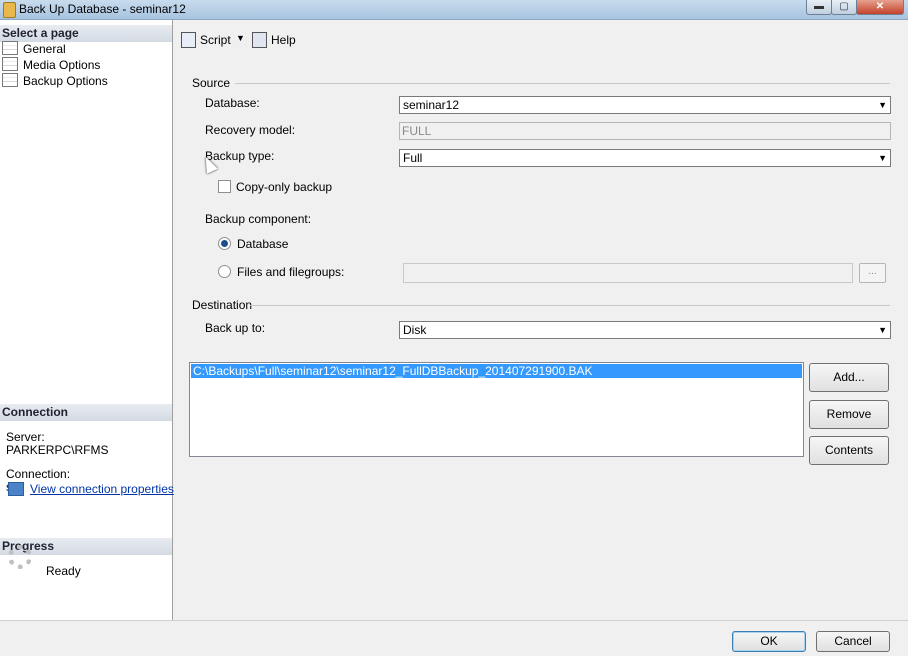 The width and height of the screenshot is (908, 656). What do you see at coordinates (224, 243) in the screenshot?
I see `component-database-radio` at bounding box center [224, 243].